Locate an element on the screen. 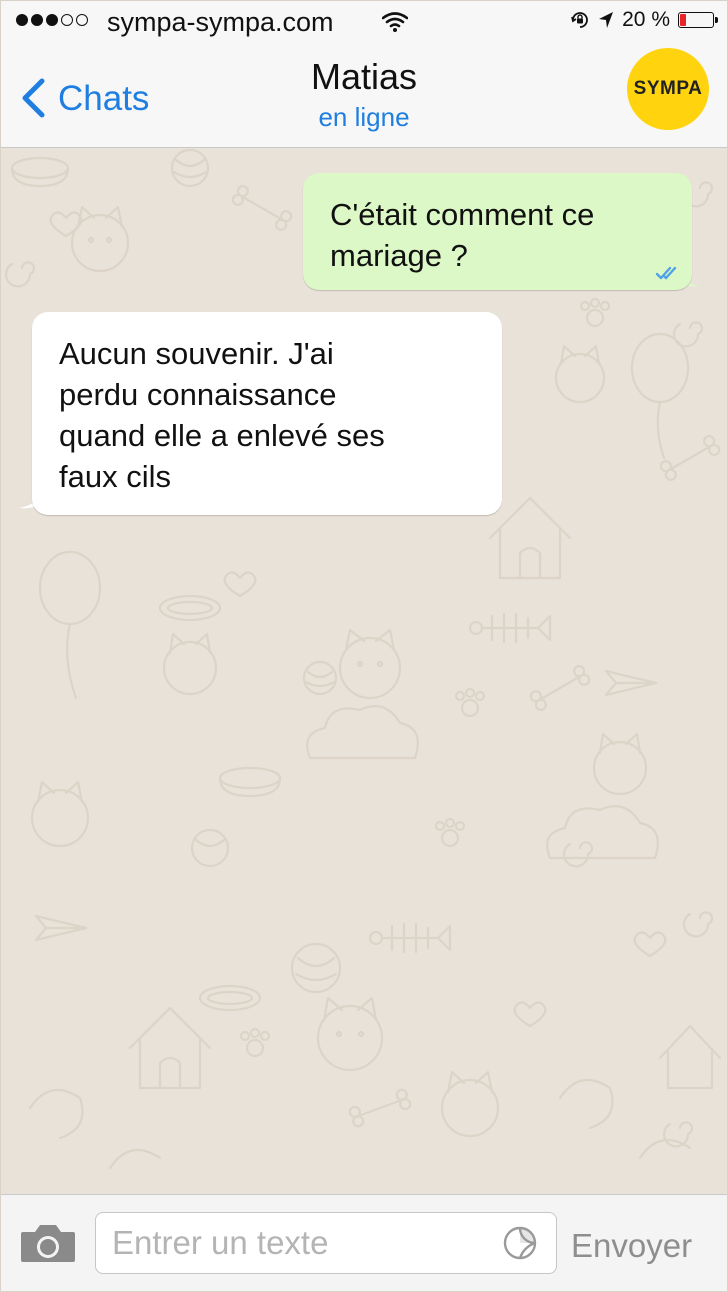 This screenshot has height=1292, width=728. double-check-icon is located at coordinates (666, 273).